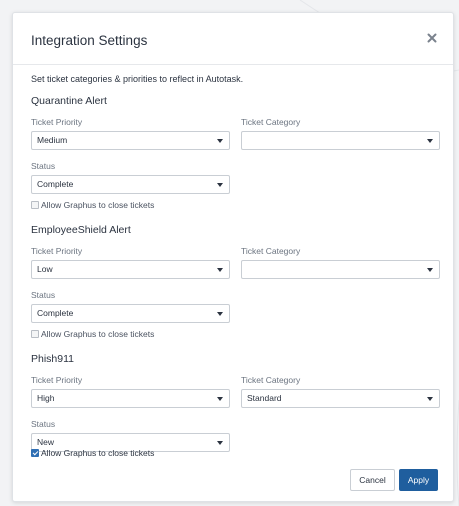  I want to click on employeeshield-category-select, so click(340, 269).